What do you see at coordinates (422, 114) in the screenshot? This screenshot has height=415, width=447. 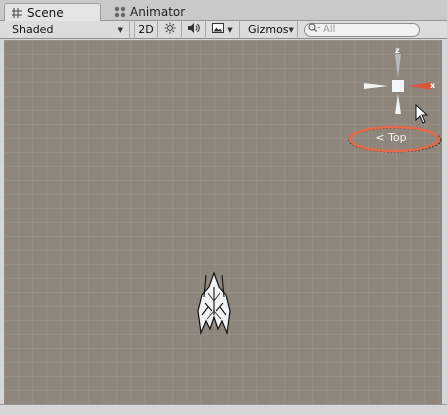 I see `mouse-cursor-icon` at bounding box center [422, 114].